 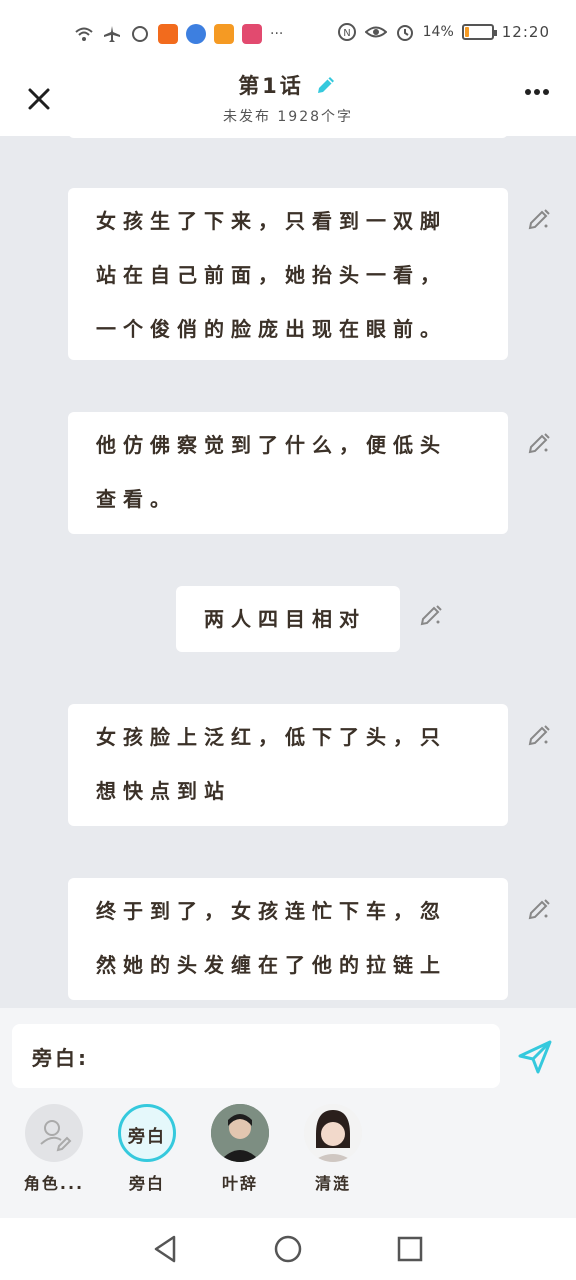 I want to click on role-narrator: 旁白 旁白, so click(x=147, y=1149).